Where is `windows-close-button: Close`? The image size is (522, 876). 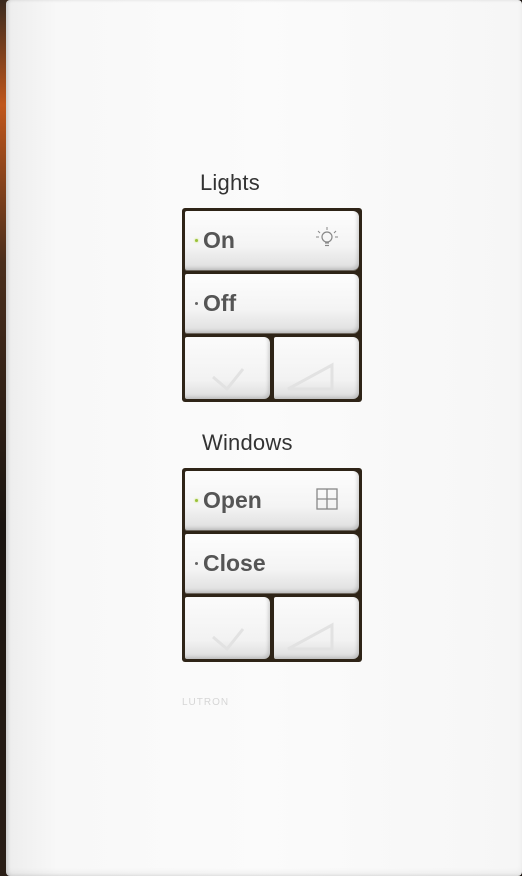 windows-close-button: Close is located at coordinates (272, 563).